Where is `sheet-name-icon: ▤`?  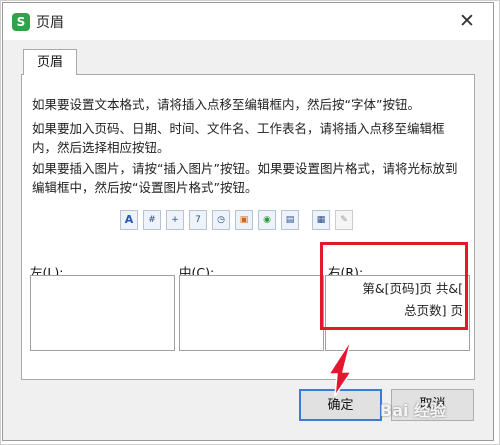 sheet-name-icon: ▤ is located at coordinates (290, 220).